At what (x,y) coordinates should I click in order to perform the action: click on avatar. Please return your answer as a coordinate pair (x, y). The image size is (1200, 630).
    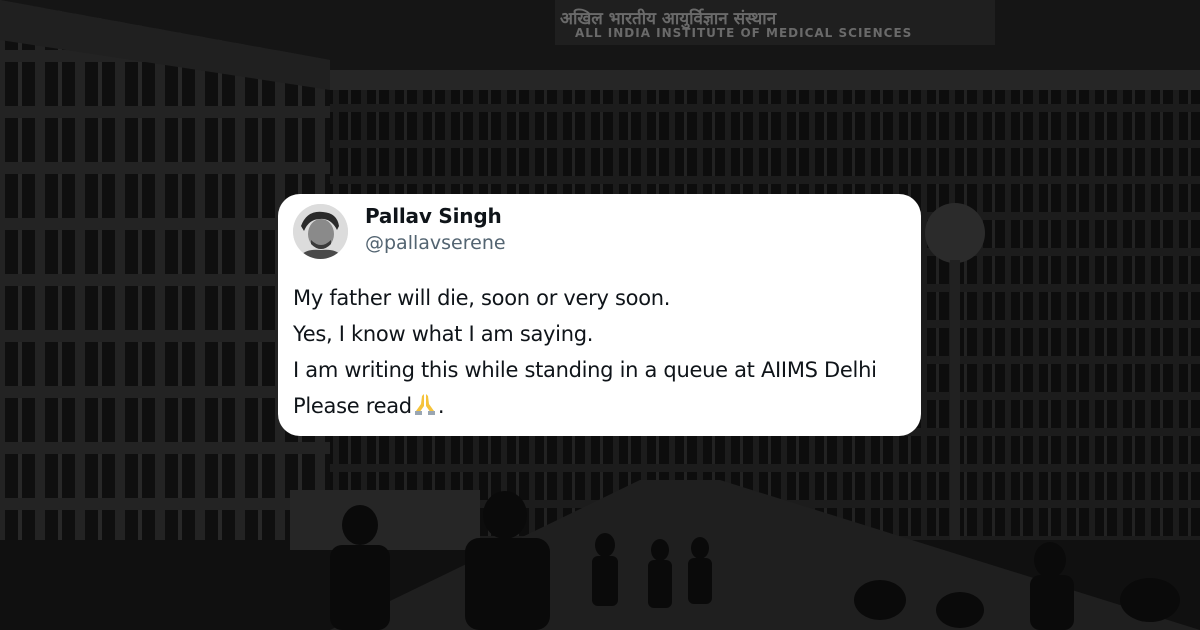
    Looking at the image, I should click on (320, 231).